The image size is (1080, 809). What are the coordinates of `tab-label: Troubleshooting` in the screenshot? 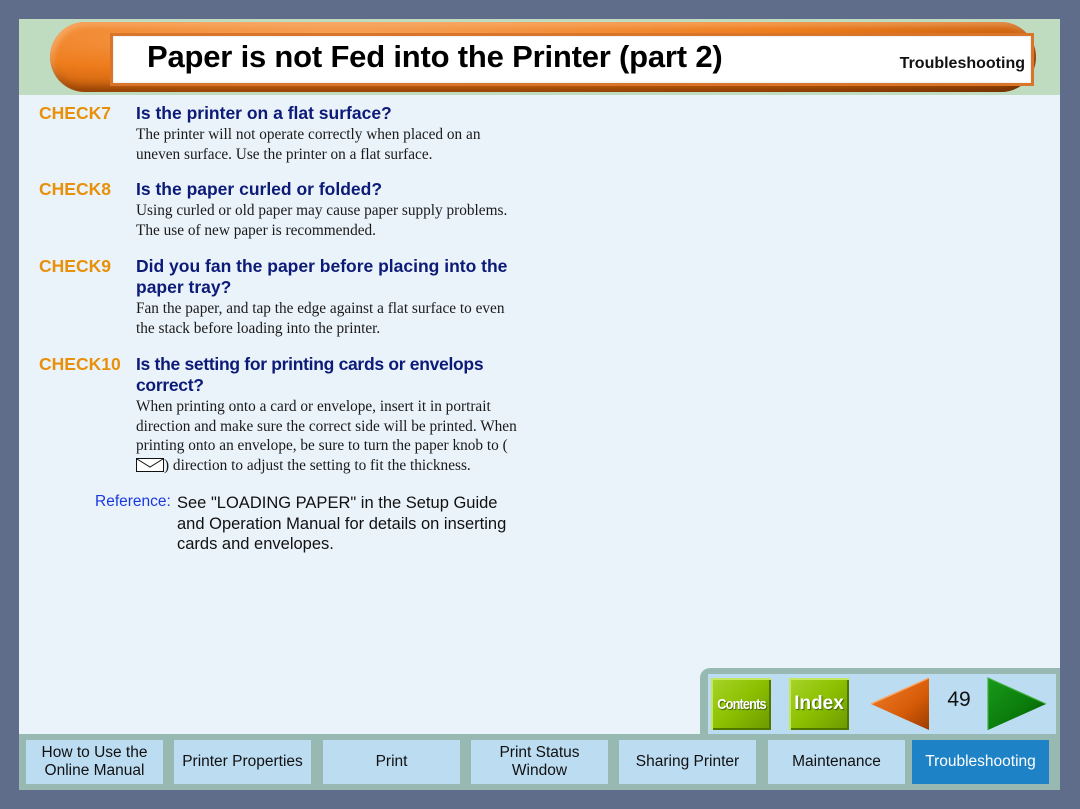 It's located at (980, 761).